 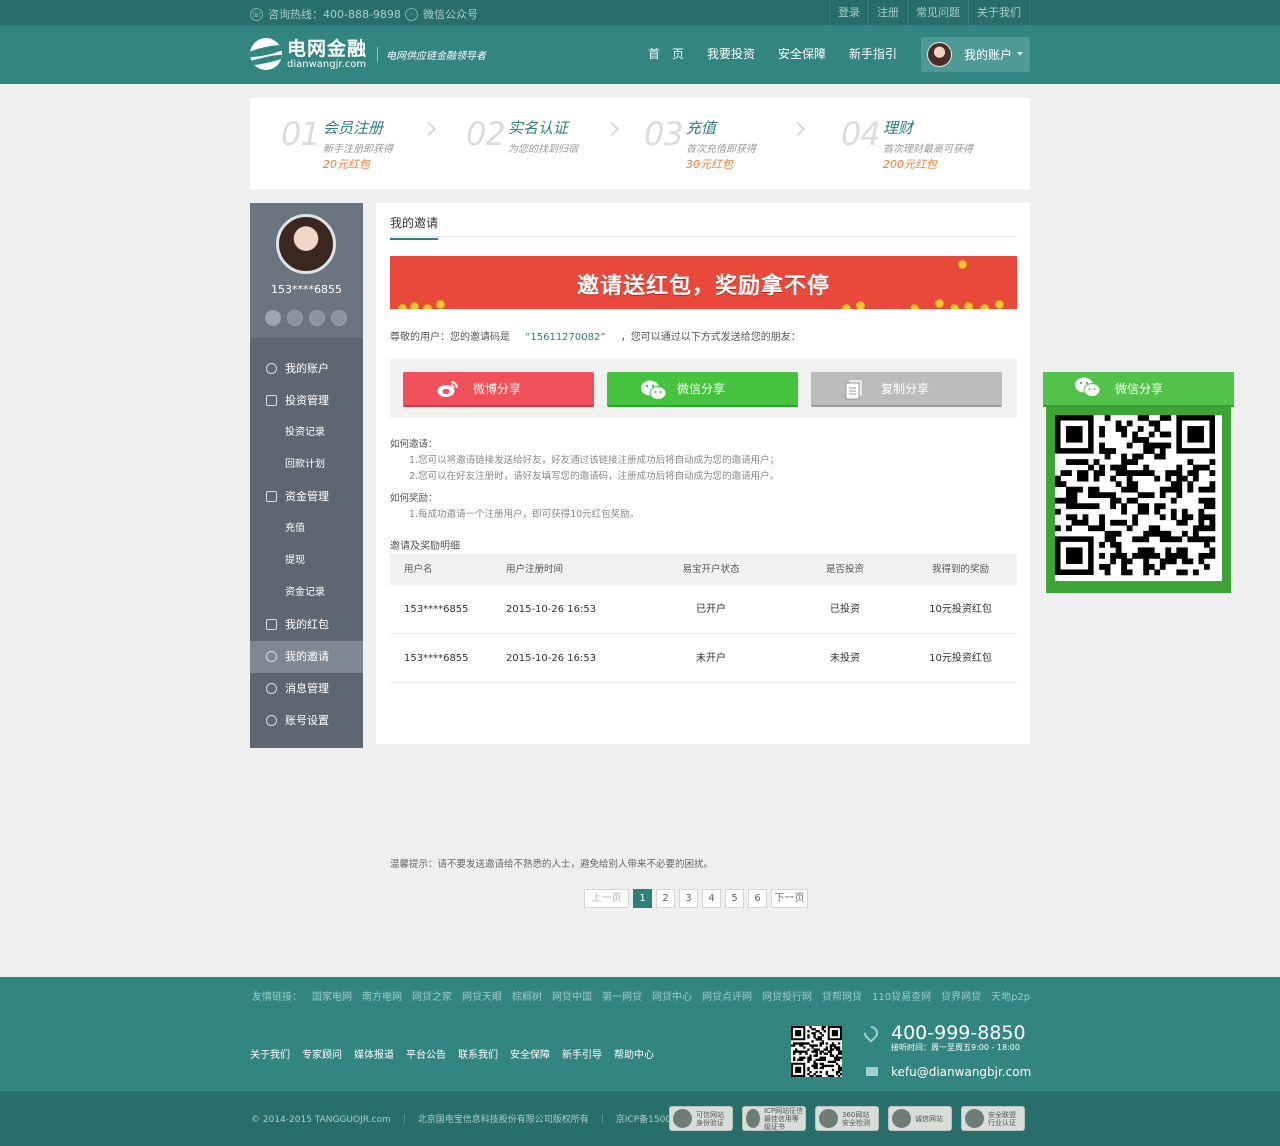 What do you see at coordinates (317, 318) in the screenshot?
I see `mobile-icon` at bounding box center [317, 318].